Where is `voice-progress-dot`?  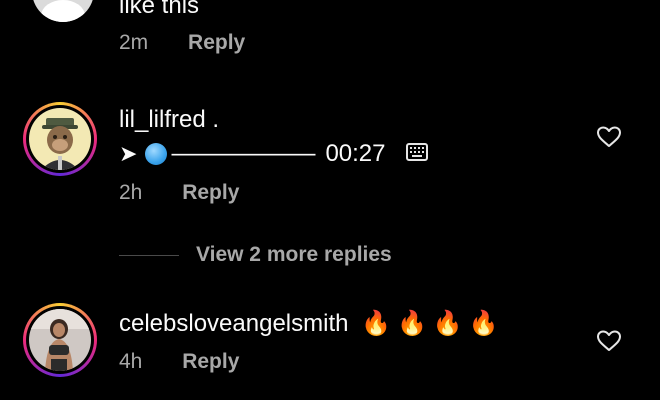
voice-progress-dot is located at coordinates (156, 154).